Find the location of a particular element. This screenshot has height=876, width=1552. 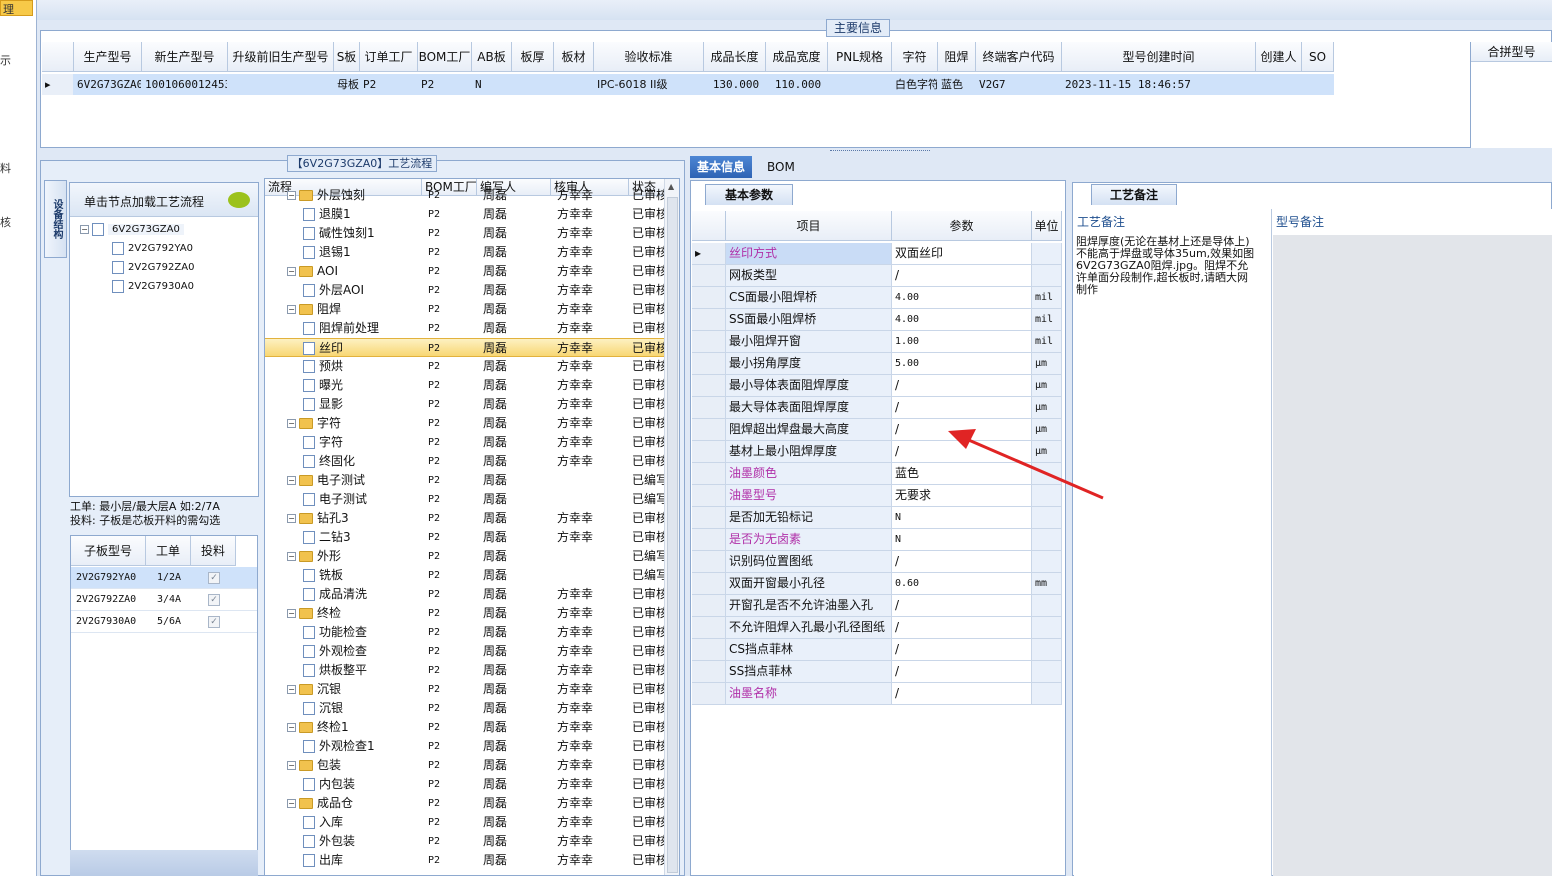

table-row: CS挡点菲林 / is located at coordinates (877, 650).